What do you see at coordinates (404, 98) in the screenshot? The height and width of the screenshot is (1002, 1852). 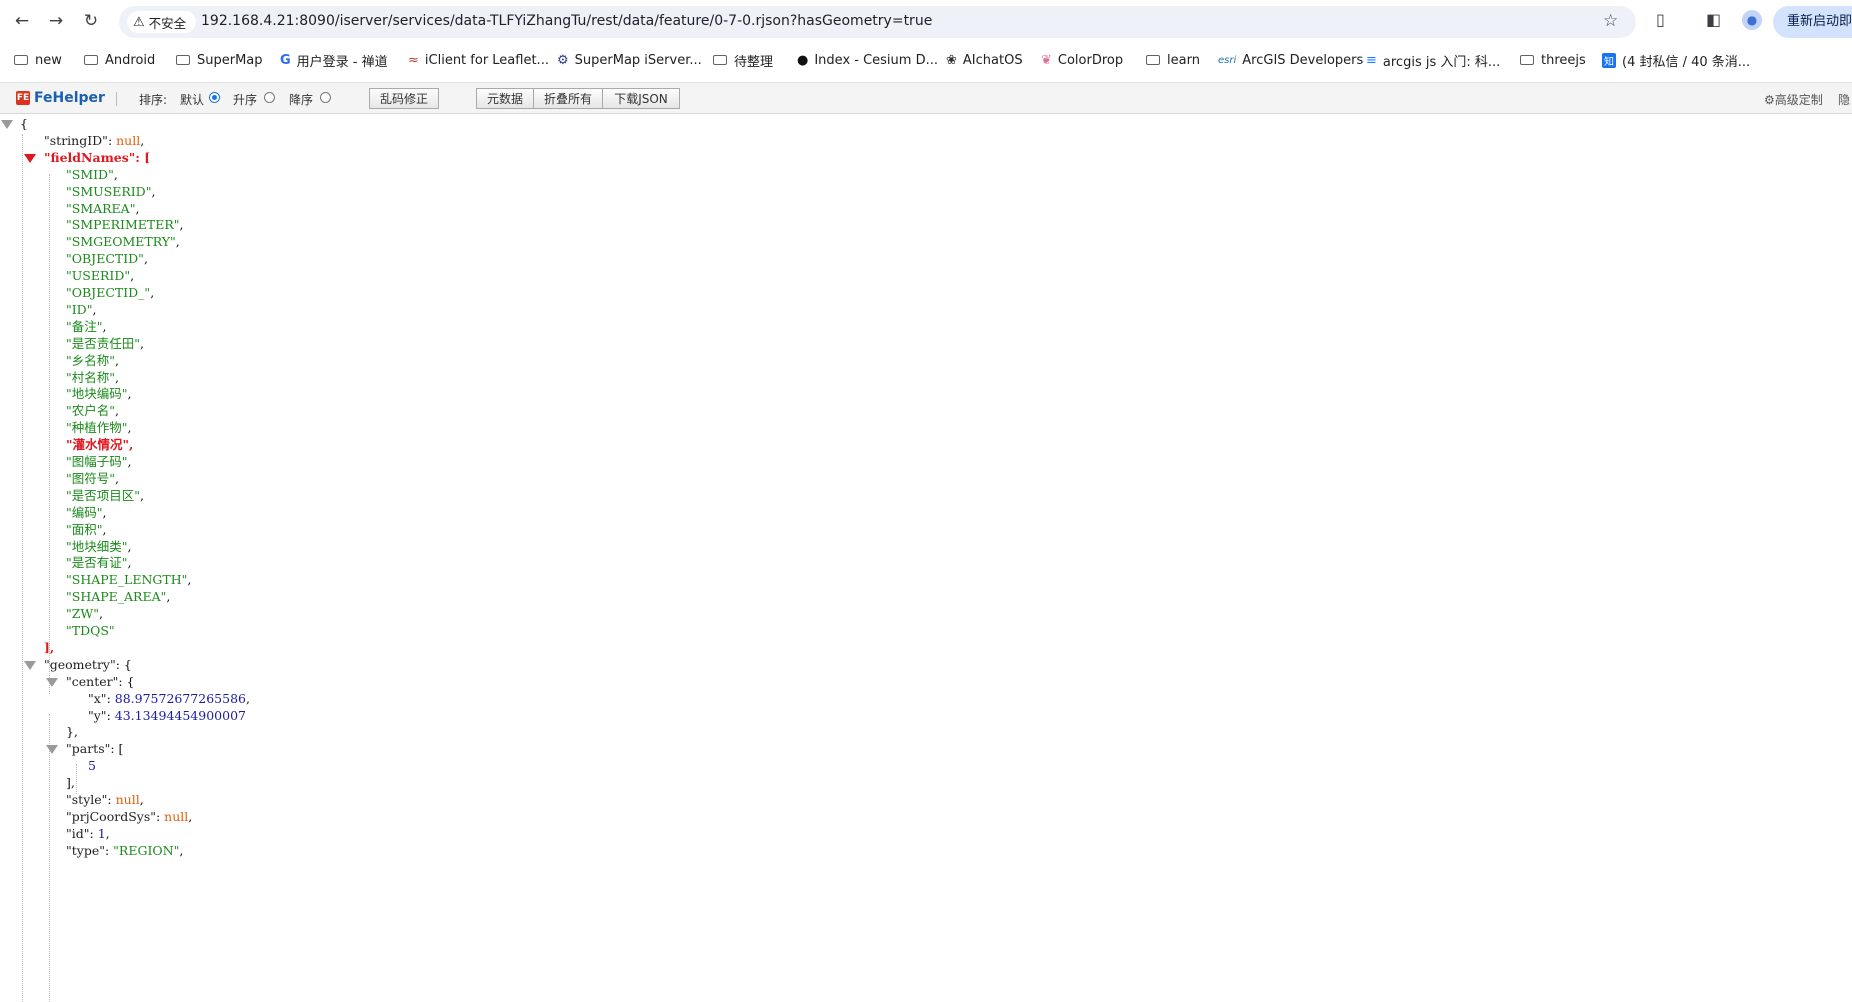 I see `fix-encoding-button: 乱码修正` at bounding box center [404, 98].